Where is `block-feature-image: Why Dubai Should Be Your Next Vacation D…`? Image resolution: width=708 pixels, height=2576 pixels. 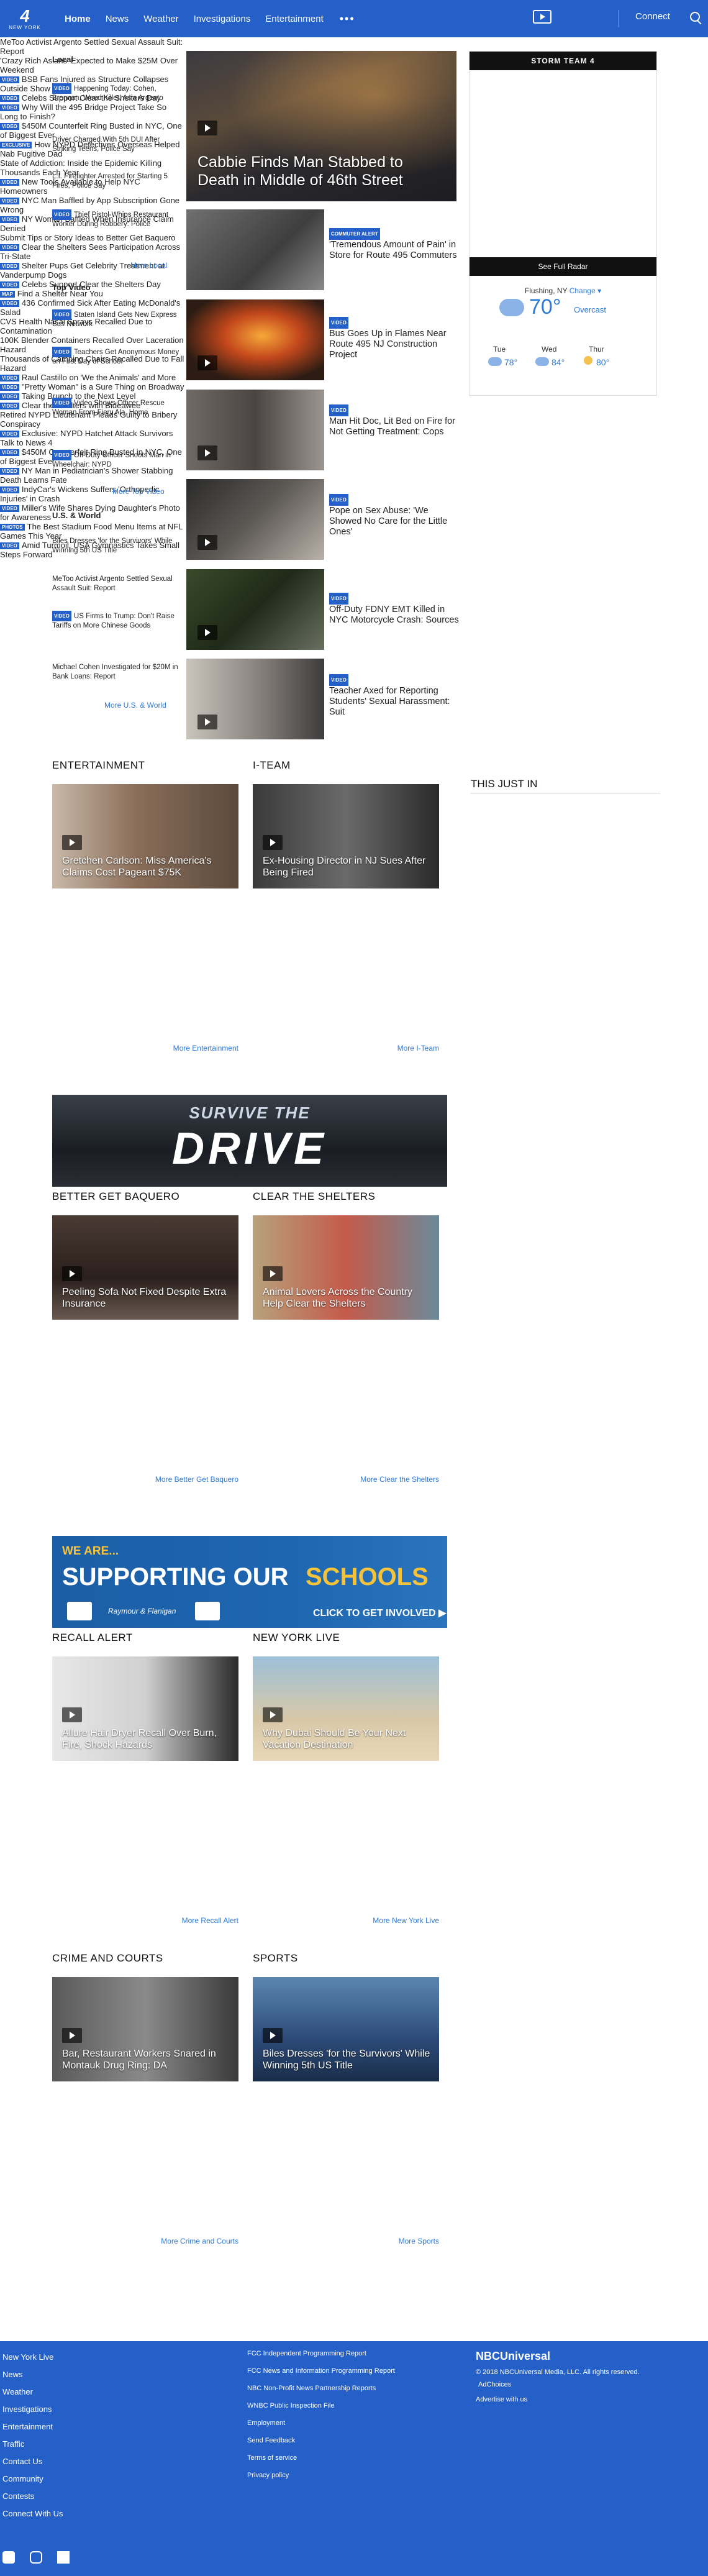 block-feature-image: Why Dubai Should Be Your Next Vacation D… is located at coordinates (346, 1708).